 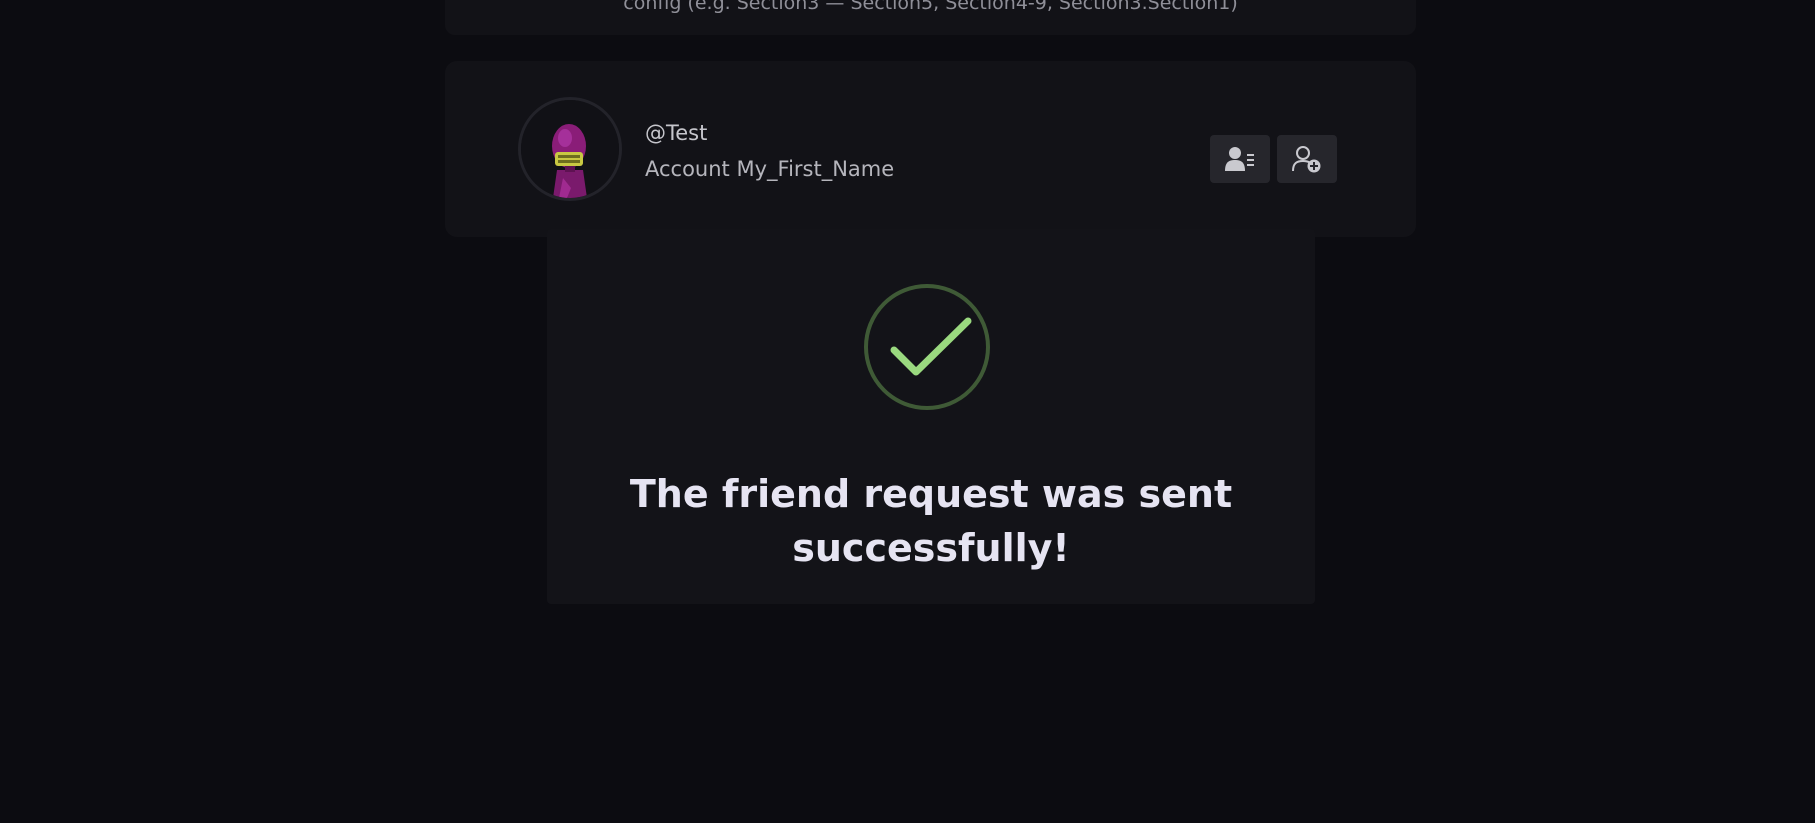 What do you see at coordinates (770, 169) in the screenshot?
I see `account-name: Account My_First_Name` at bounding box center [770, 169].